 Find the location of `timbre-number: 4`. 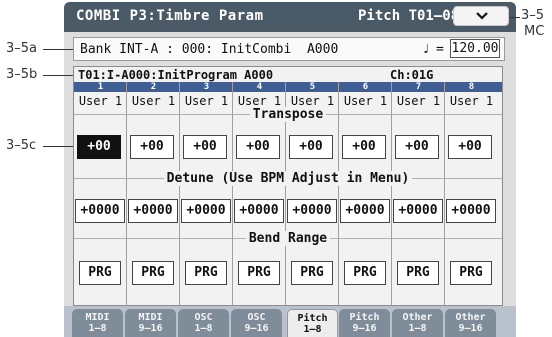

timbre-number: 4 is located at coordinates (259, 87).